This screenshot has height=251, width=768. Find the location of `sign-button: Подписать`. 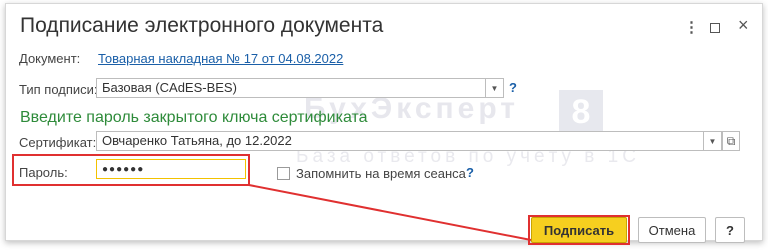

sign-button: Подписать is located at coordinates (579, 230).